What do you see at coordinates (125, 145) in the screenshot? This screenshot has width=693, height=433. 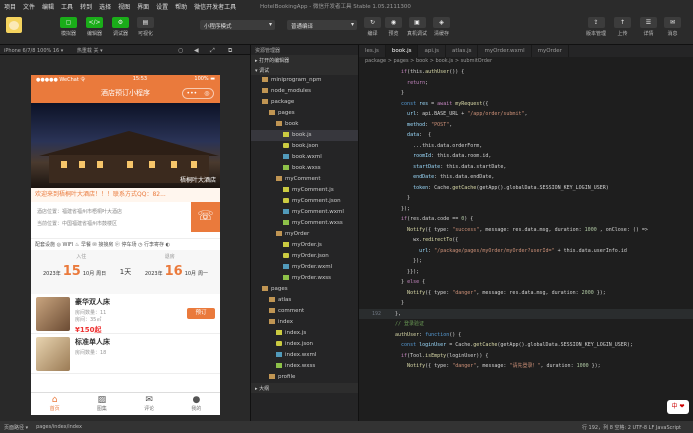 I see `hotel-banner: 梧桐叶大酒店` at bounding box center [125, 145].